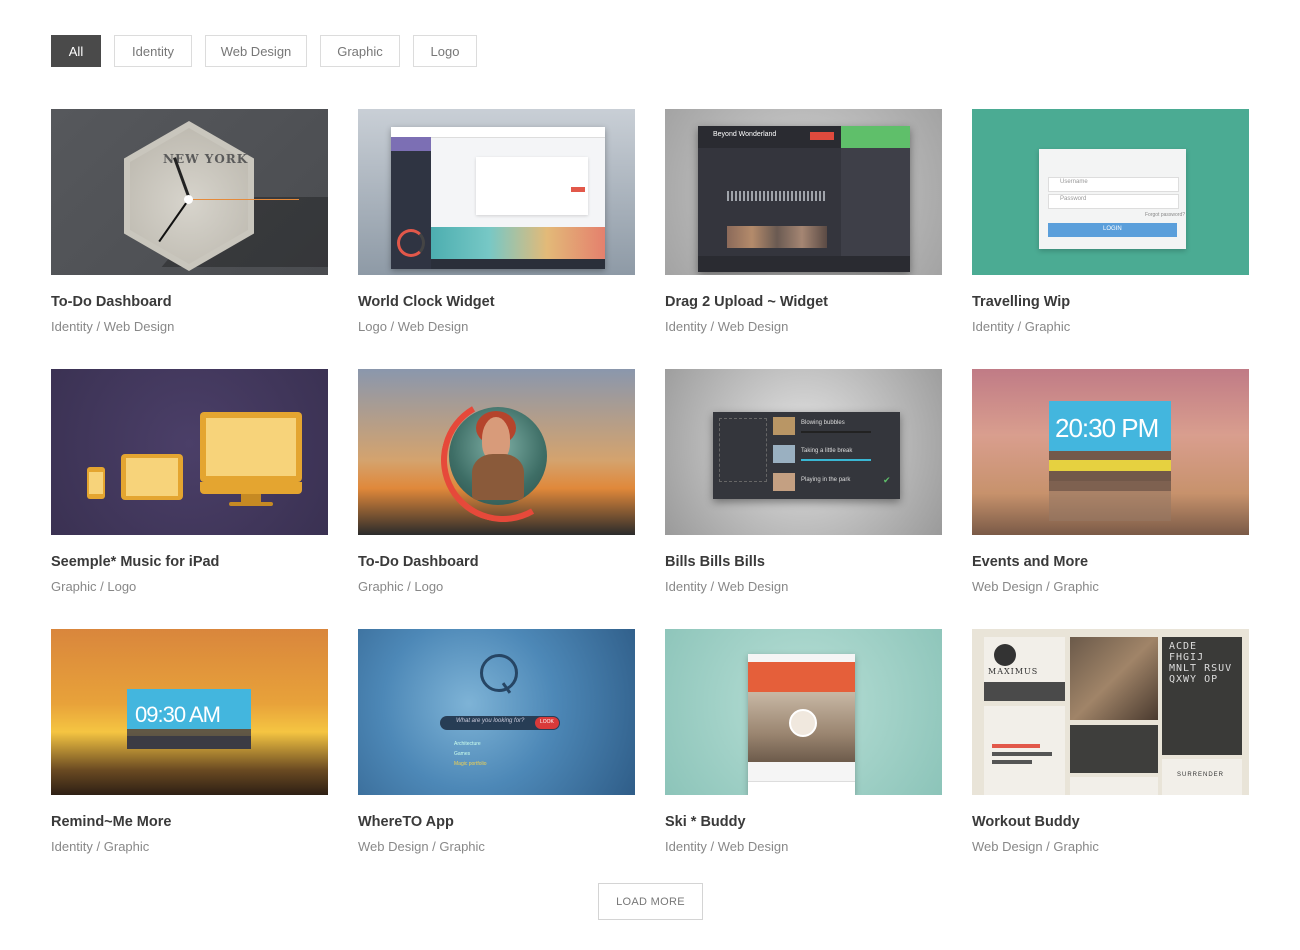 This screenshot has height=950, width=1300. Describe the element at coordinates (413, 326) in the screenshot. I see `portfolio-categories: Logo / Web Design` at that location.